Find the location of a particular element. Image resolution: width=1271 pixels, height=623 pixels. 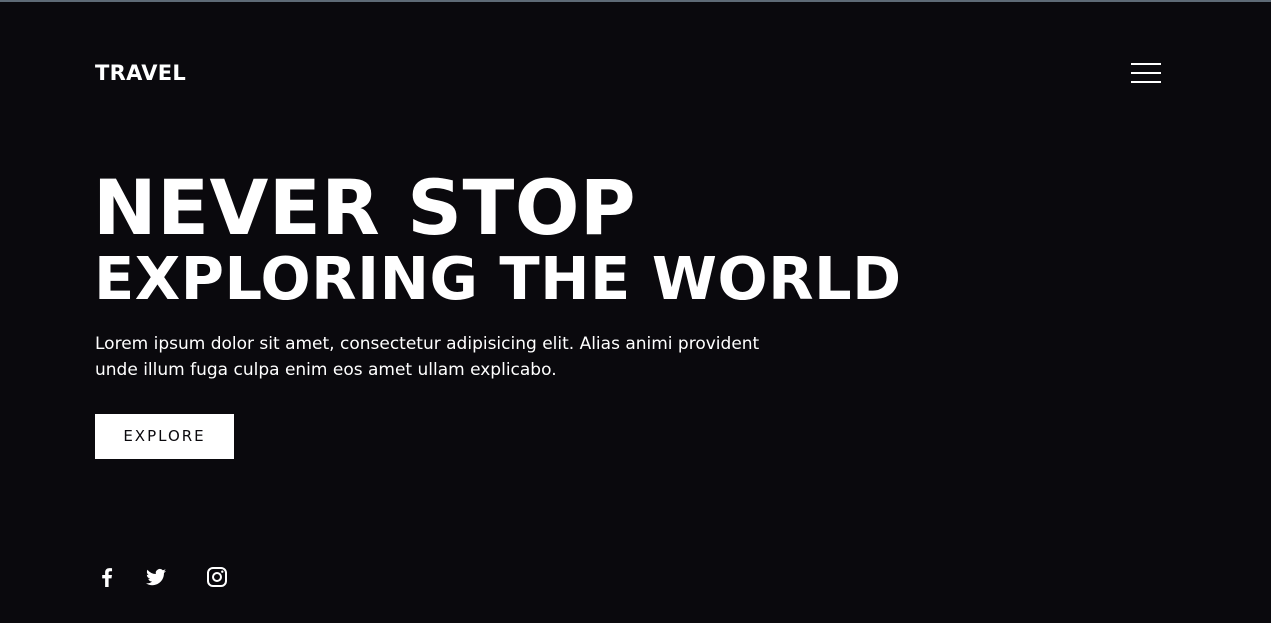

menu-icon-bar-middle is located at coordinates (1146, 73).